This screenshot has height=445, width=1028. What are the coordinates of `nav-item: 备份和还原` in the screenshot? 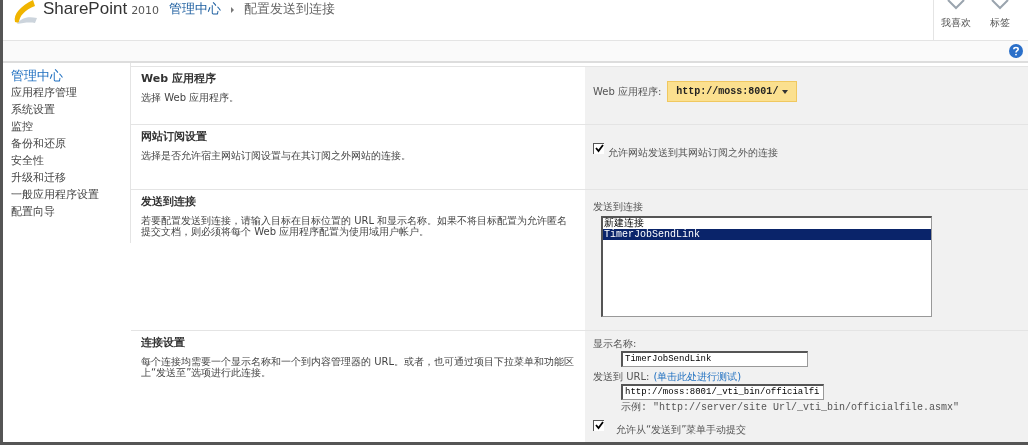 It's located at (70, 143).